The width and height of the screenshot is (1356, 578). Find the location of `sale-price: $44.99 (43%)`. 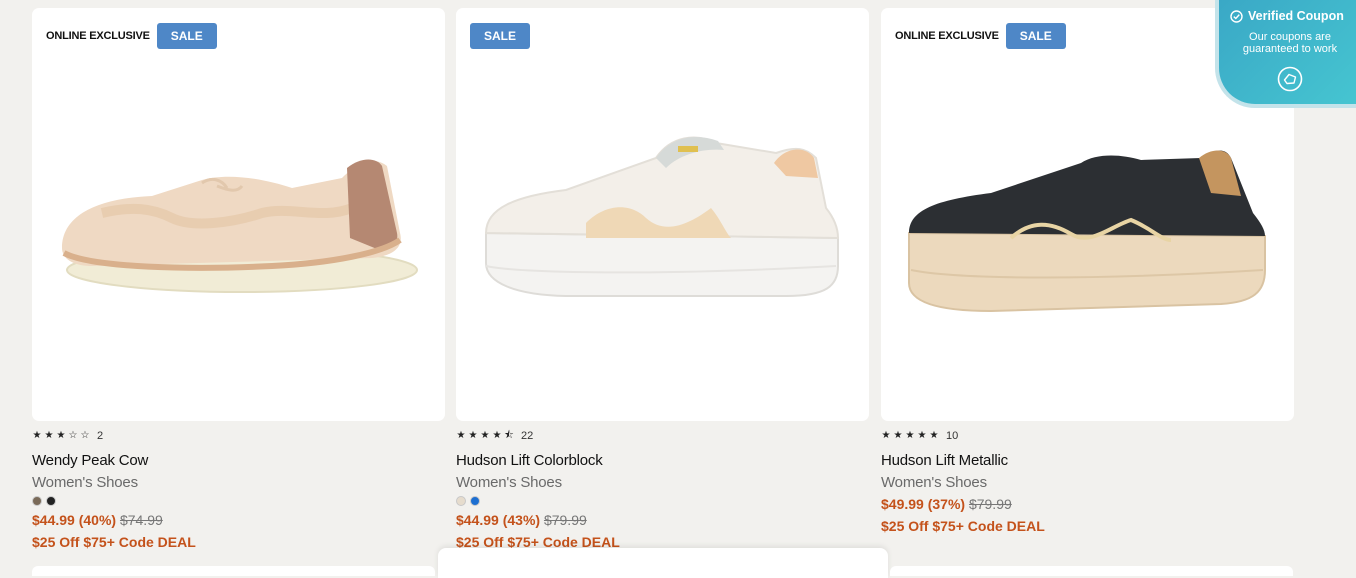

sale-price: $44.99 (43%) is located at coordinates (498, 520).